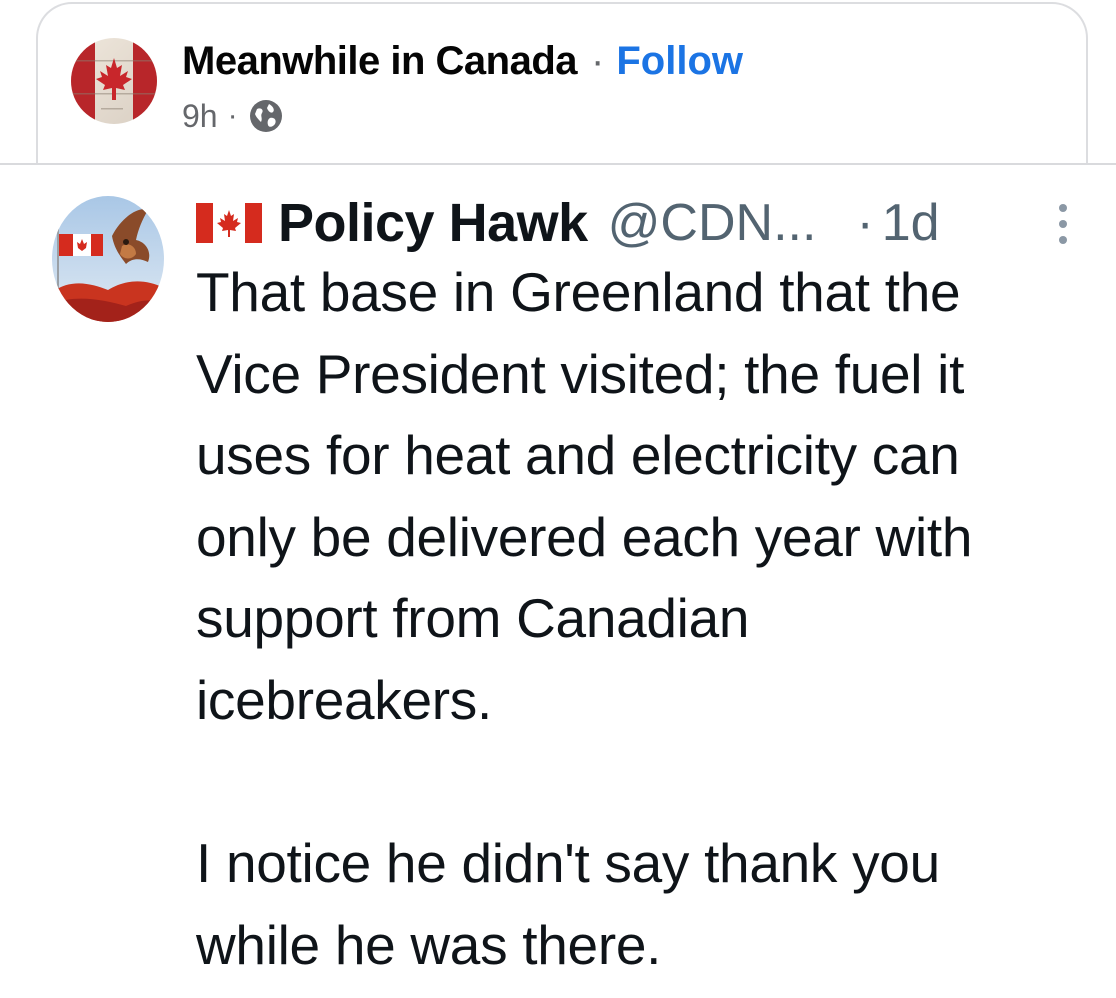  I want to click on tweet-header: Policy Hawk @CDN... · 1d, so click(641, 223).